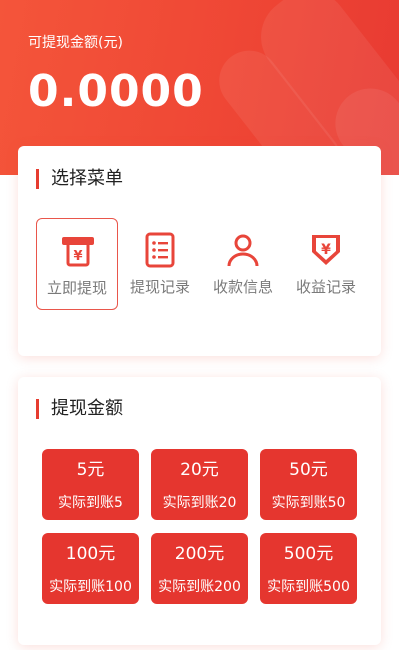 This screenshot has width=399, height=650. I want to click on amount-value: 5元, so click(90, 470).